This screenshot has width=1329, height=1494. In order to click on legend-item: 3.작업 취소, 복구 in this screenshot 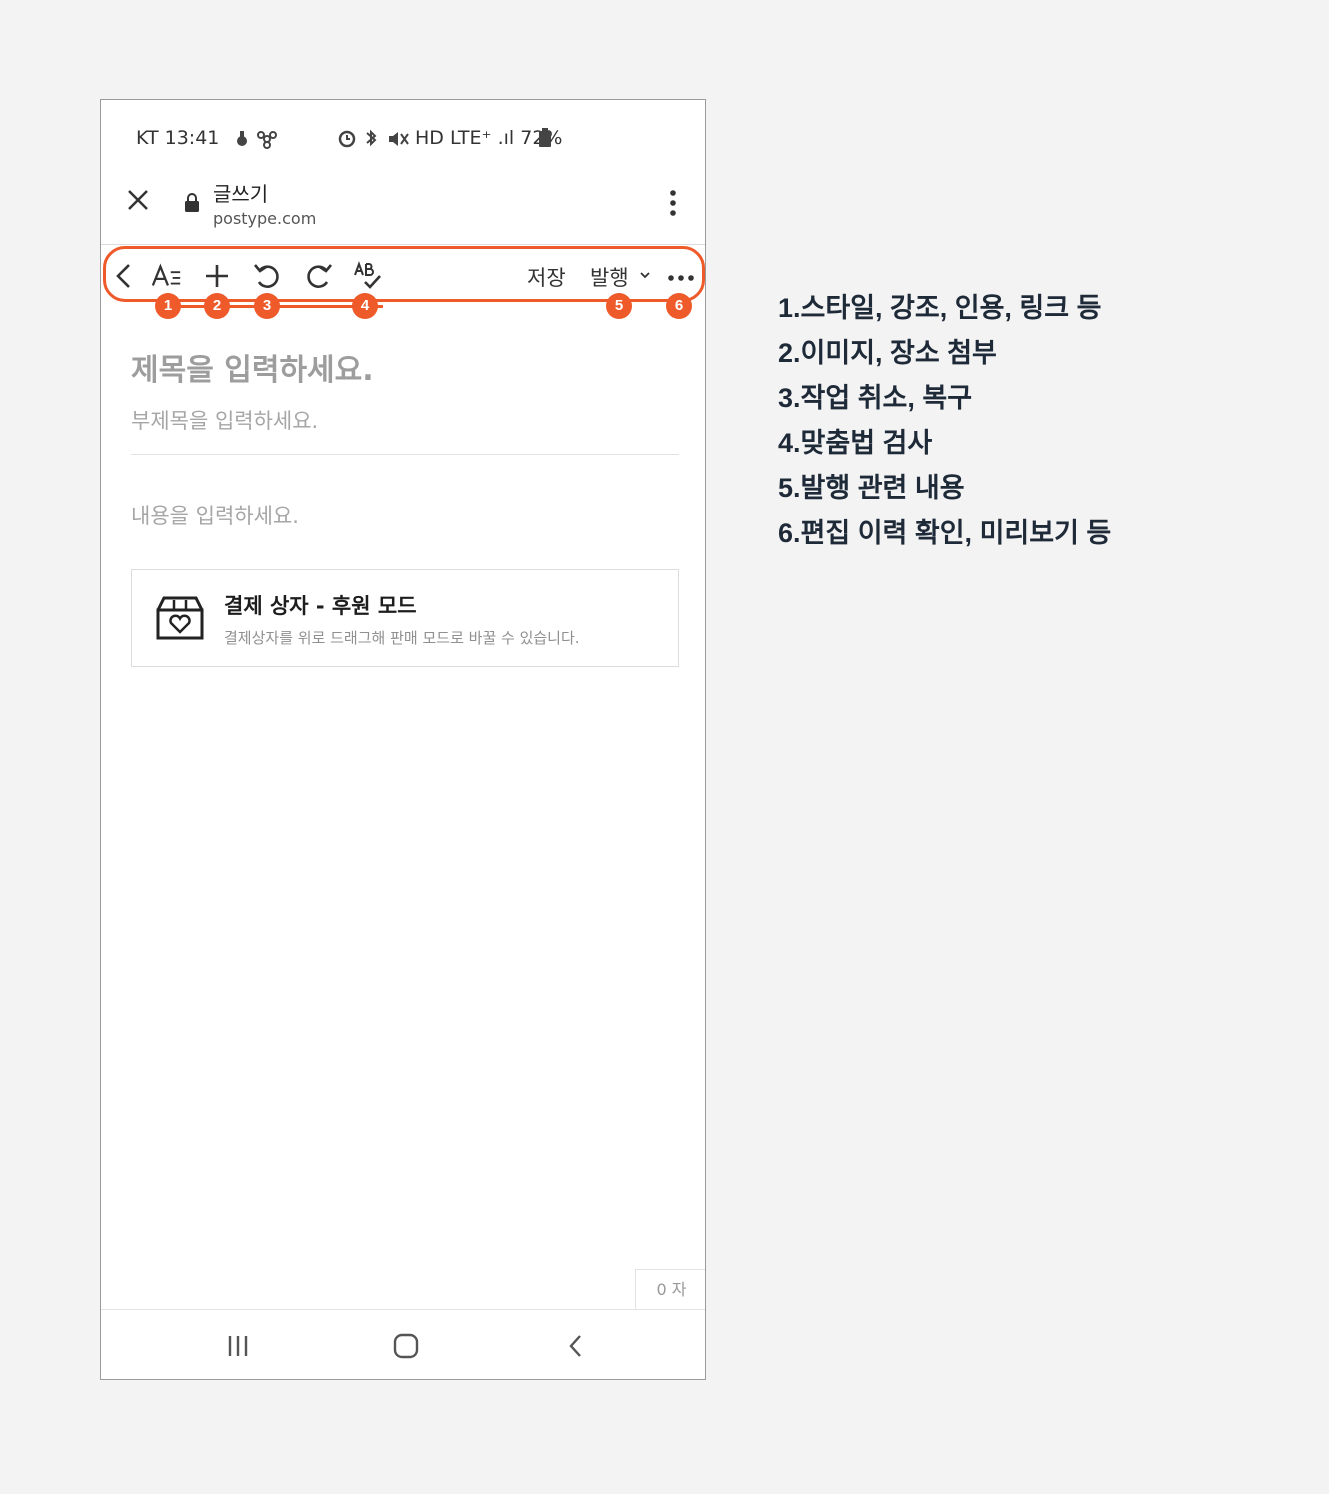, I will do `click(875, 398)`.